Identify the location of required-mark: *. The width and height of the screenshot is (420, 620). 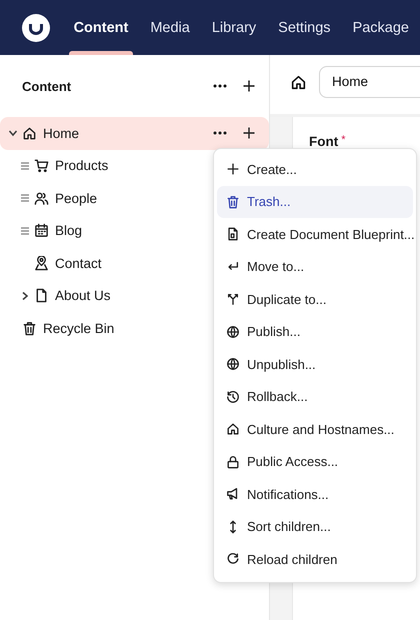
(343, 140).